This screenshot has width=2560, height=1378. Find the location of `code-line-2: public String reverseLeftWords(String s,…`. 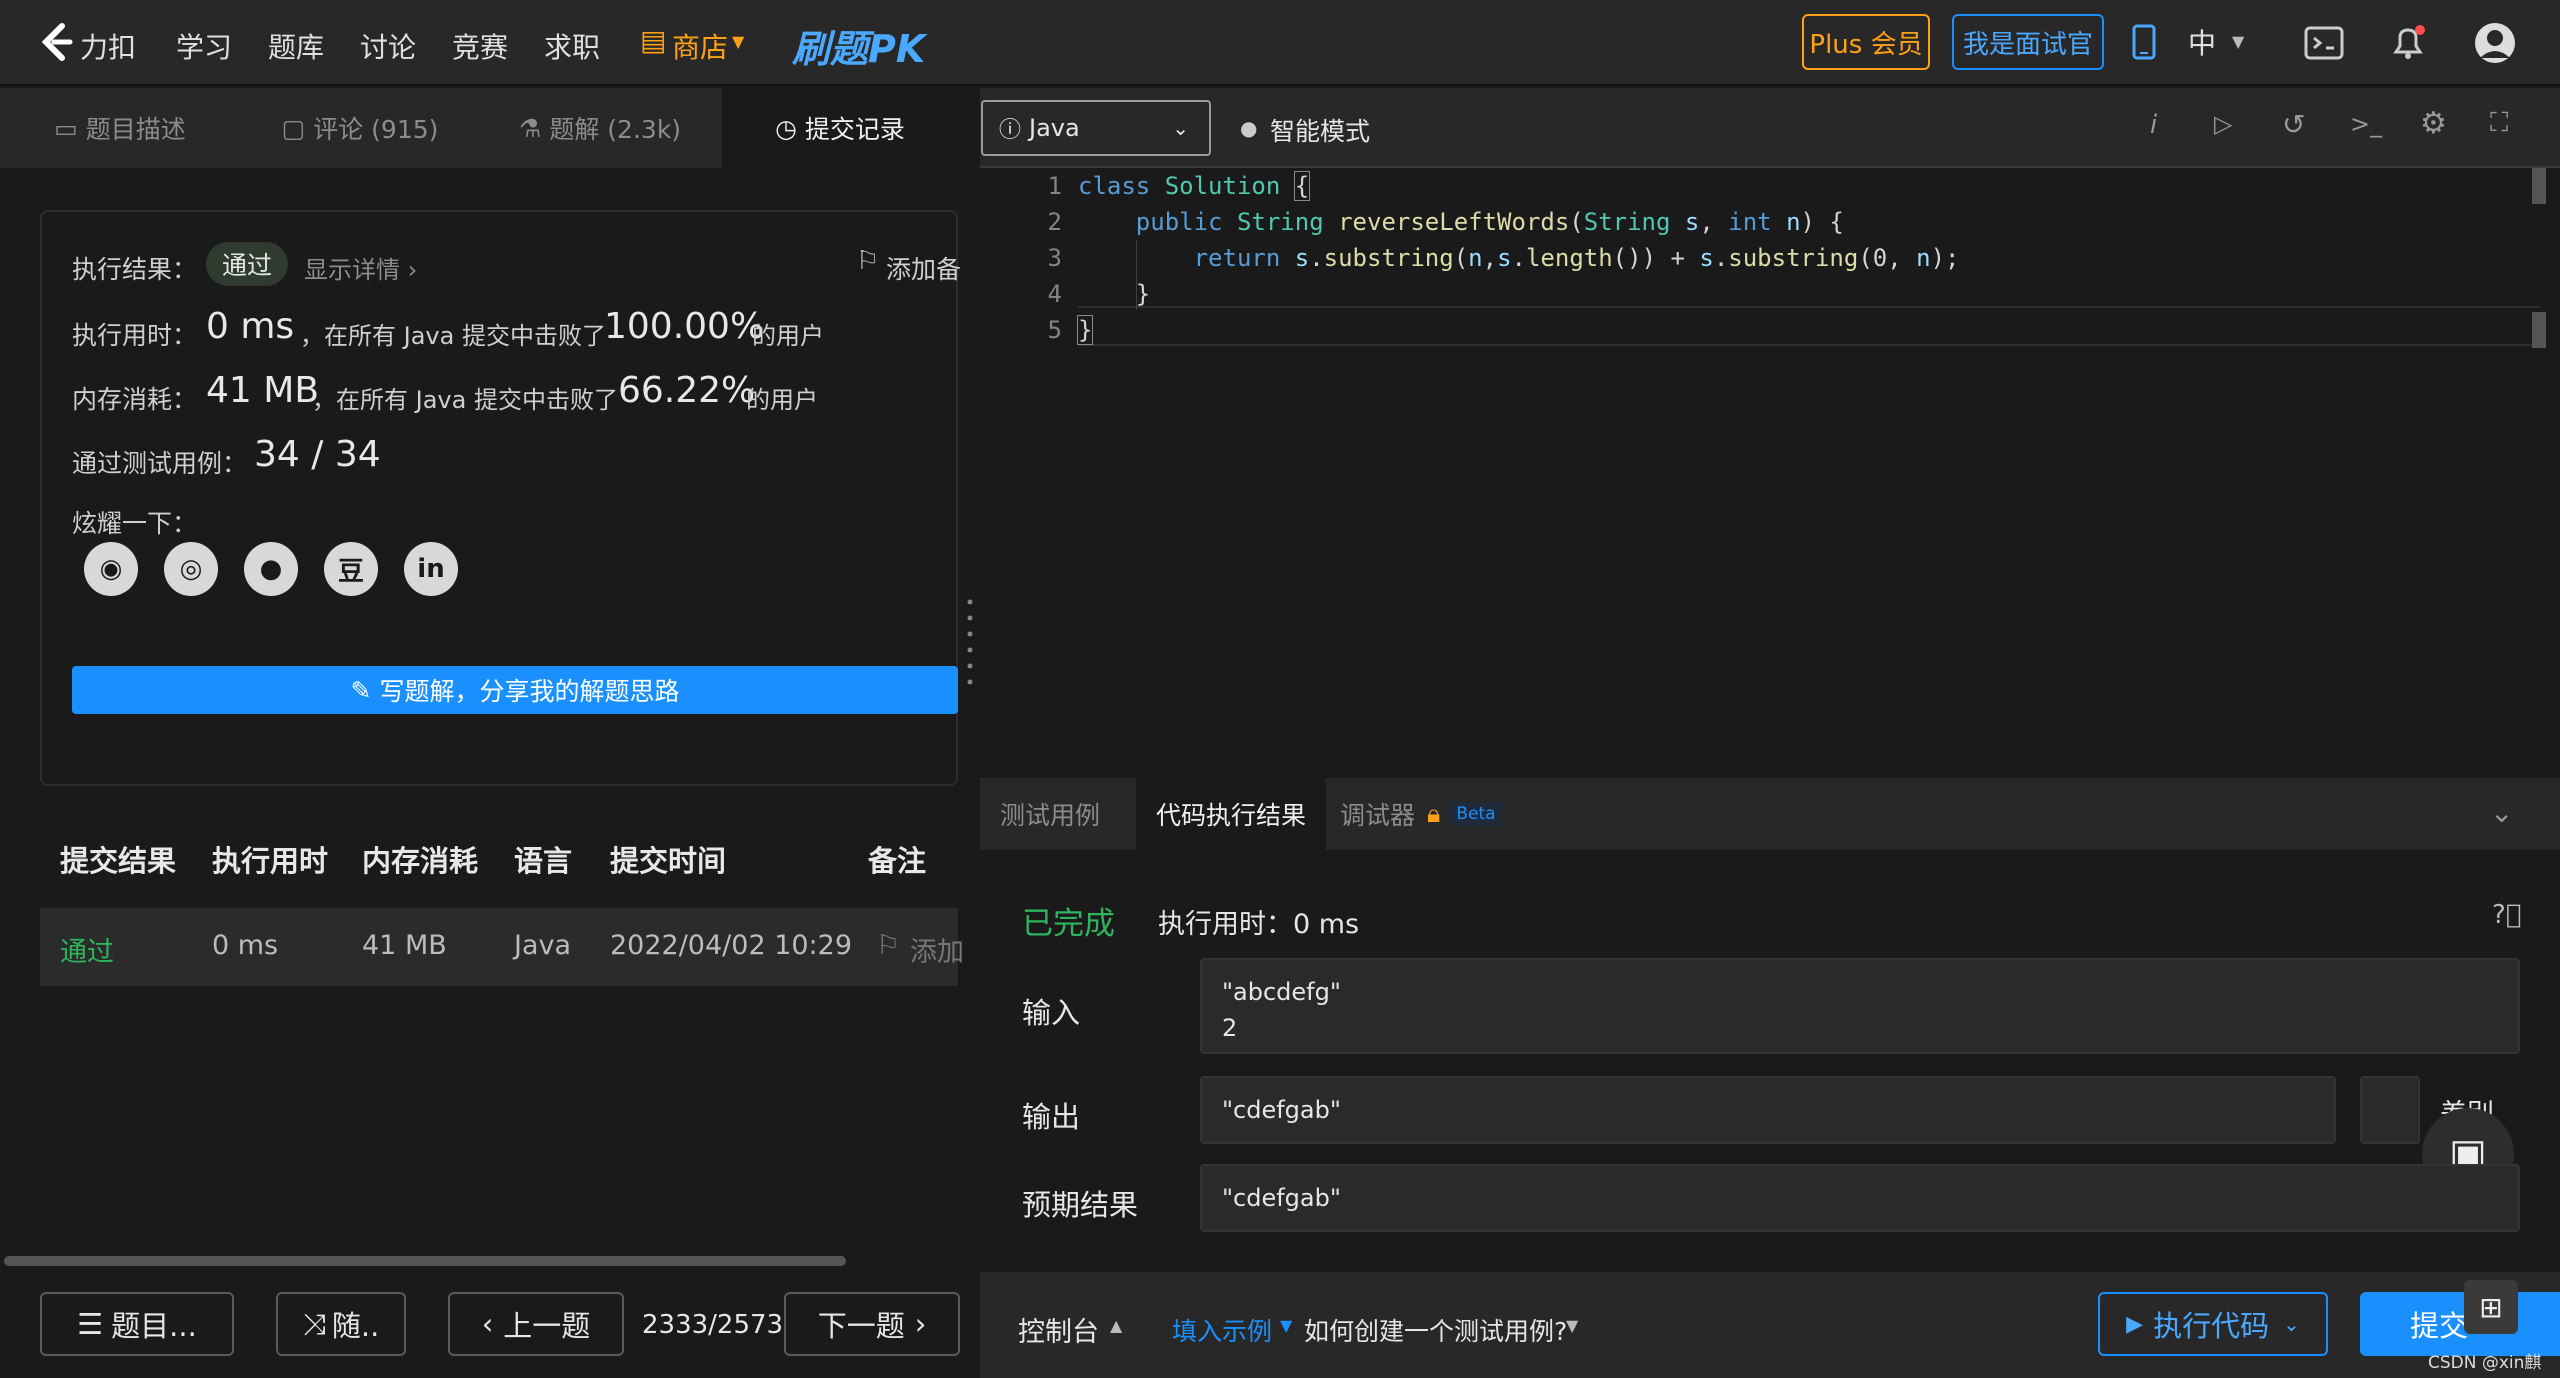

code-line-2: public String reverseLeftWords(String s,… is located at coordinates (1489, 222).